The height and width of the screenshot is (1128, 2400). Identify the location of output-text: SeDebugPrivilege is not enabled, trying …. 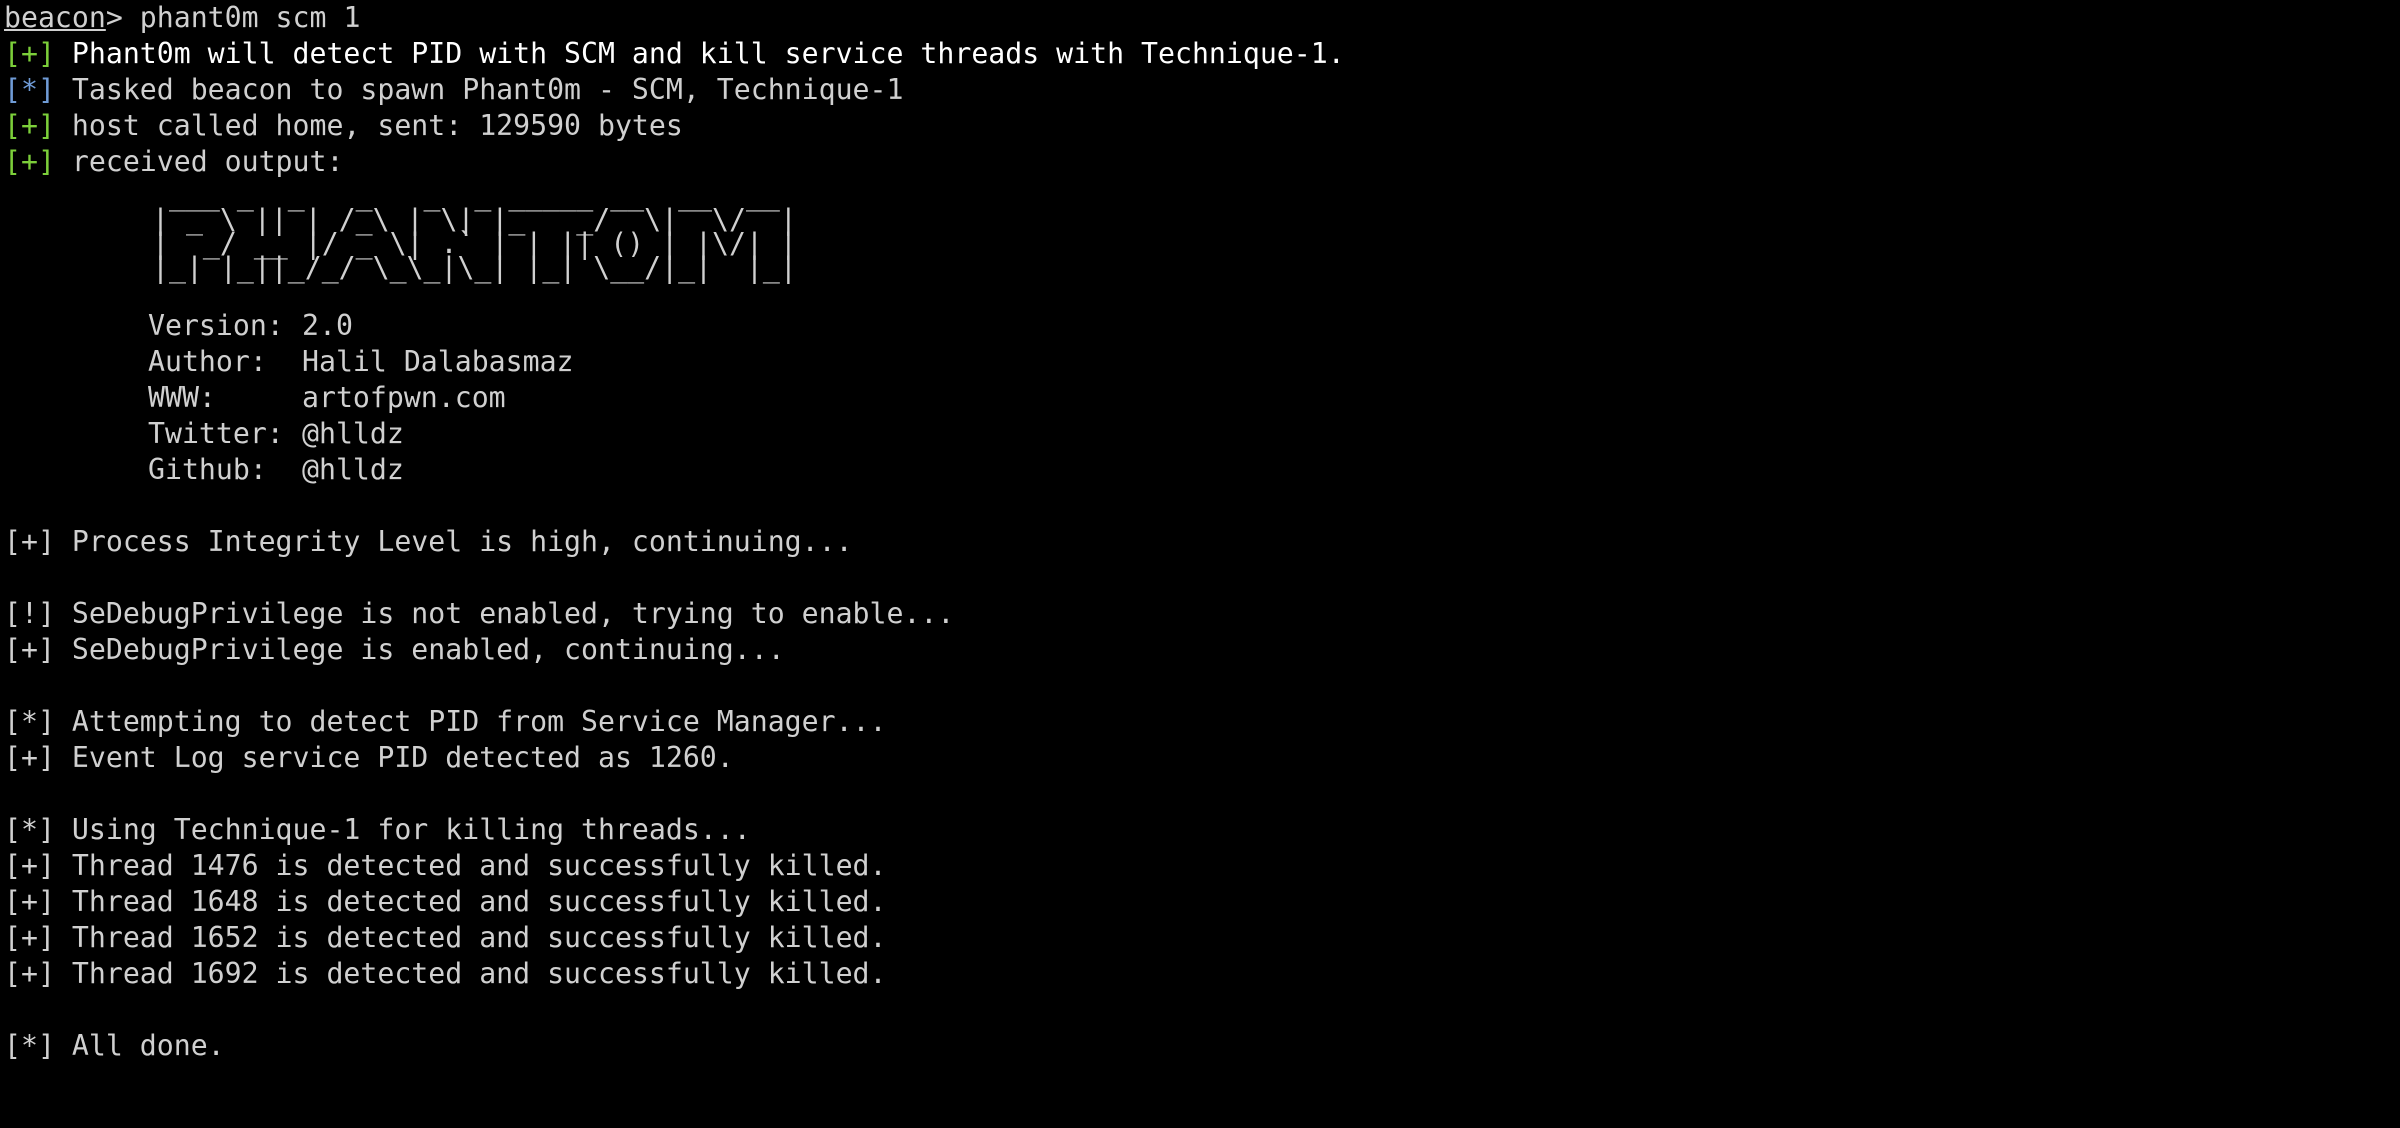
(513, 613).